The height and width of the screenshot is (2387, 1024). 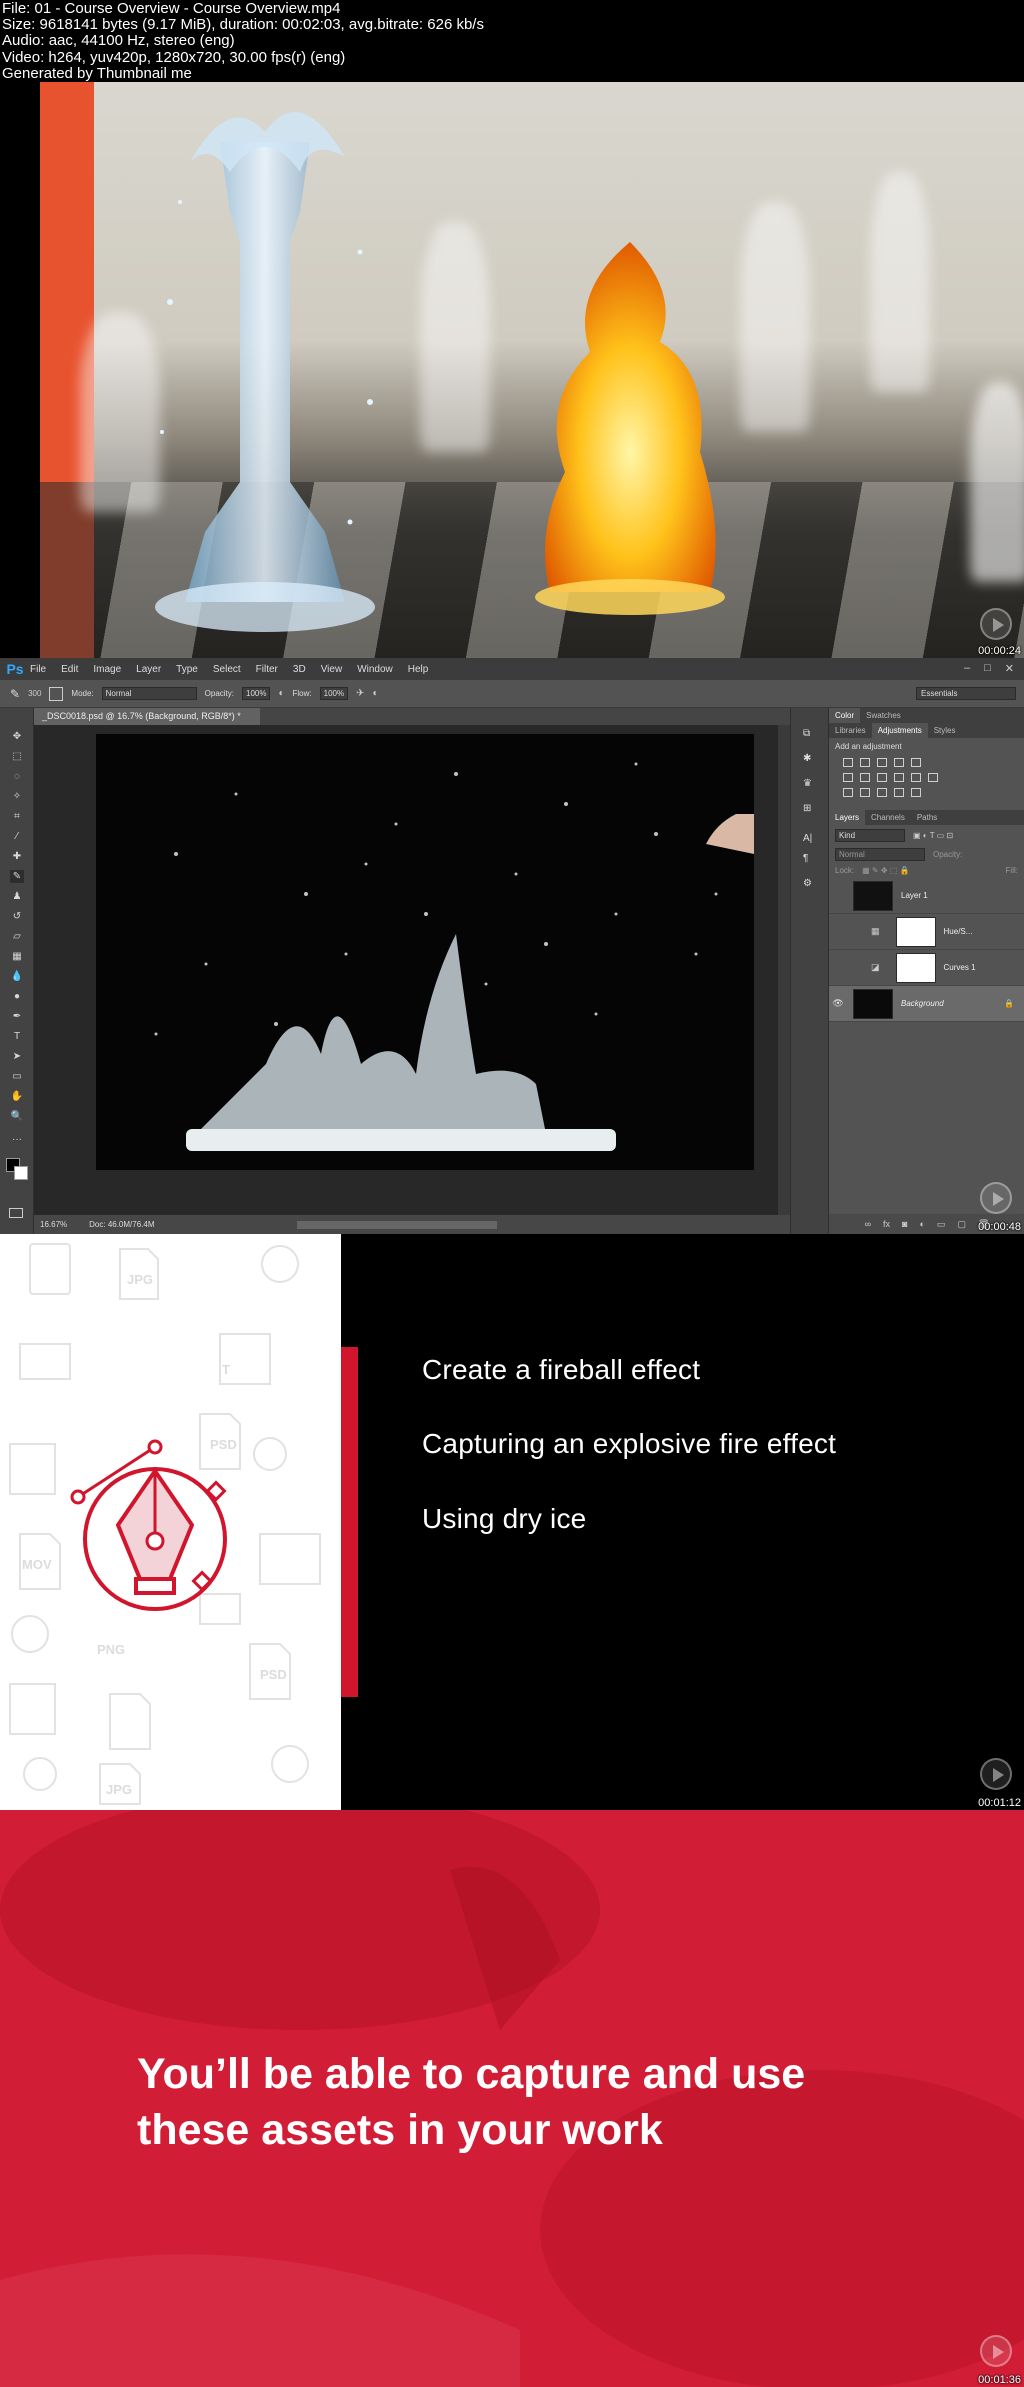 I want to click on curves-icon, so click(x=882, y=762).